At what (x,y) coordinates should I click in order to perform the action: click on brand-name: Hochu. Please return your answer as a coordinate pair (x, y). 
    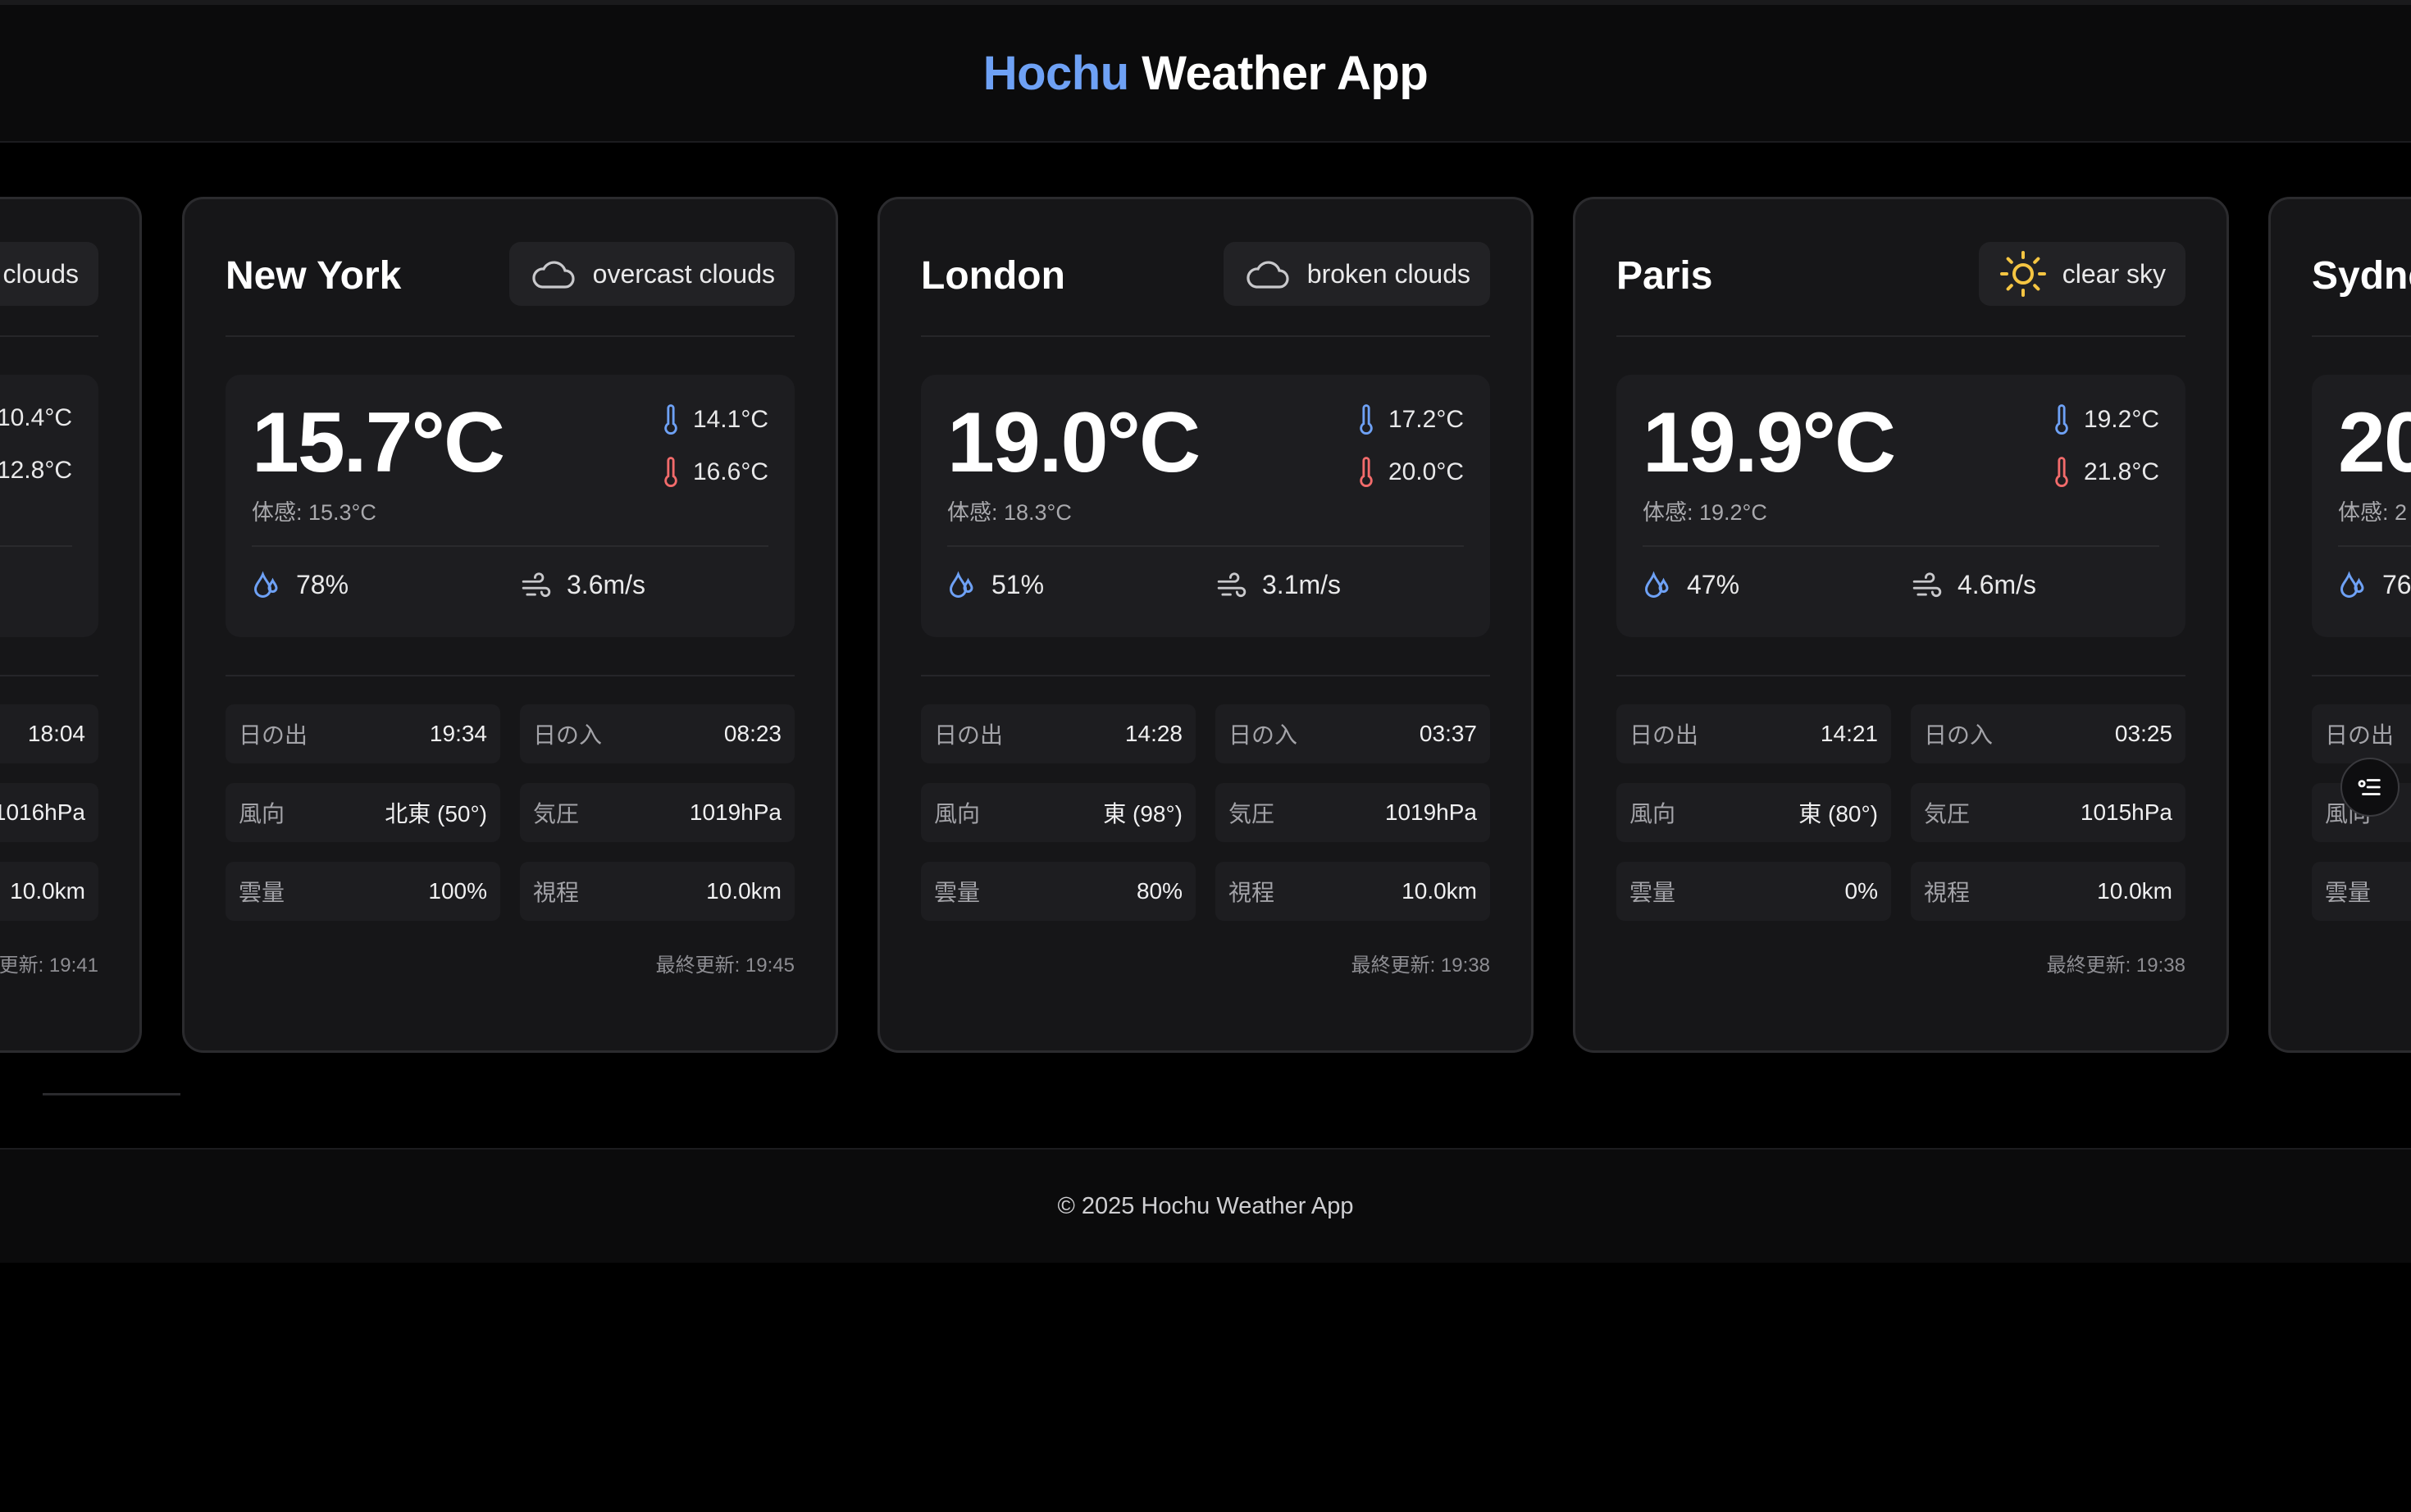
    Looking at the image, I should click on (1055, 73).